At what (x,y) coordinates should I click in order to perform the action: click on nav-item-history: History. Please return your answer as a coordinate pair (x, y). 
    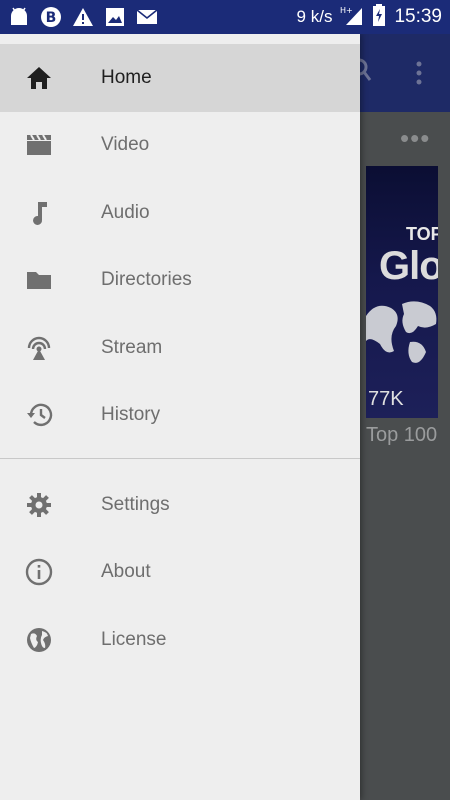
    Looking at the image, I should click on (180, 416).